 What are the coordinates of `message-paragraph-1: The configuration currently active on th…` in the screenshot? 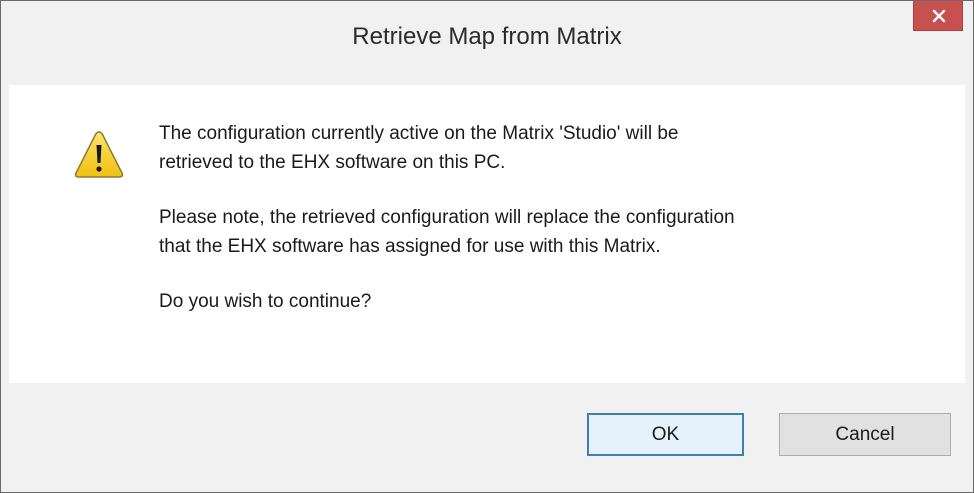 It's located at (419, 148).